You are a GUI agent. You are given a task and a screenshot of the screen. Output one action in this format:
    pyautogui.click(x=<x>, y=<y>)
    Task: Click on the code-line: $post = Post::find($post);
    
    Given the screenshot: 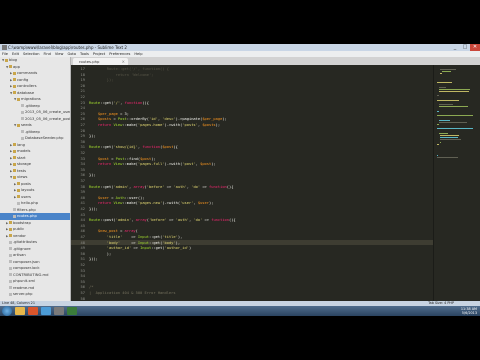 What is the action you would take?
    pyautogui.click(x=122, y=159)
    